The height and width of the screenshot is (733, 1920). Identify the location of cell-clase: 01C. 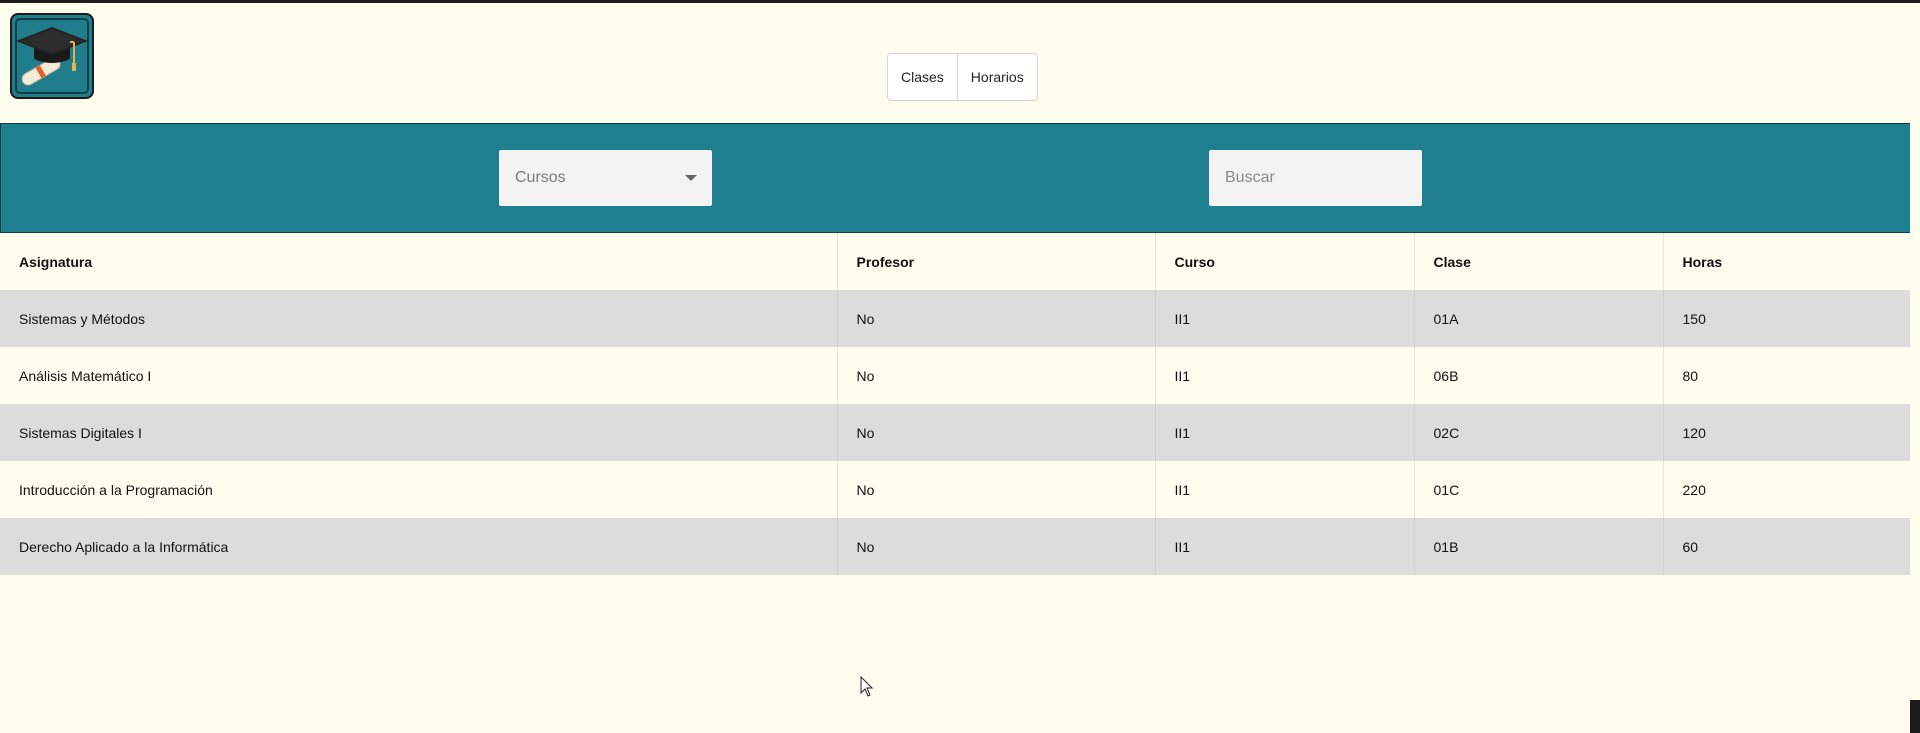
(1538, 489).